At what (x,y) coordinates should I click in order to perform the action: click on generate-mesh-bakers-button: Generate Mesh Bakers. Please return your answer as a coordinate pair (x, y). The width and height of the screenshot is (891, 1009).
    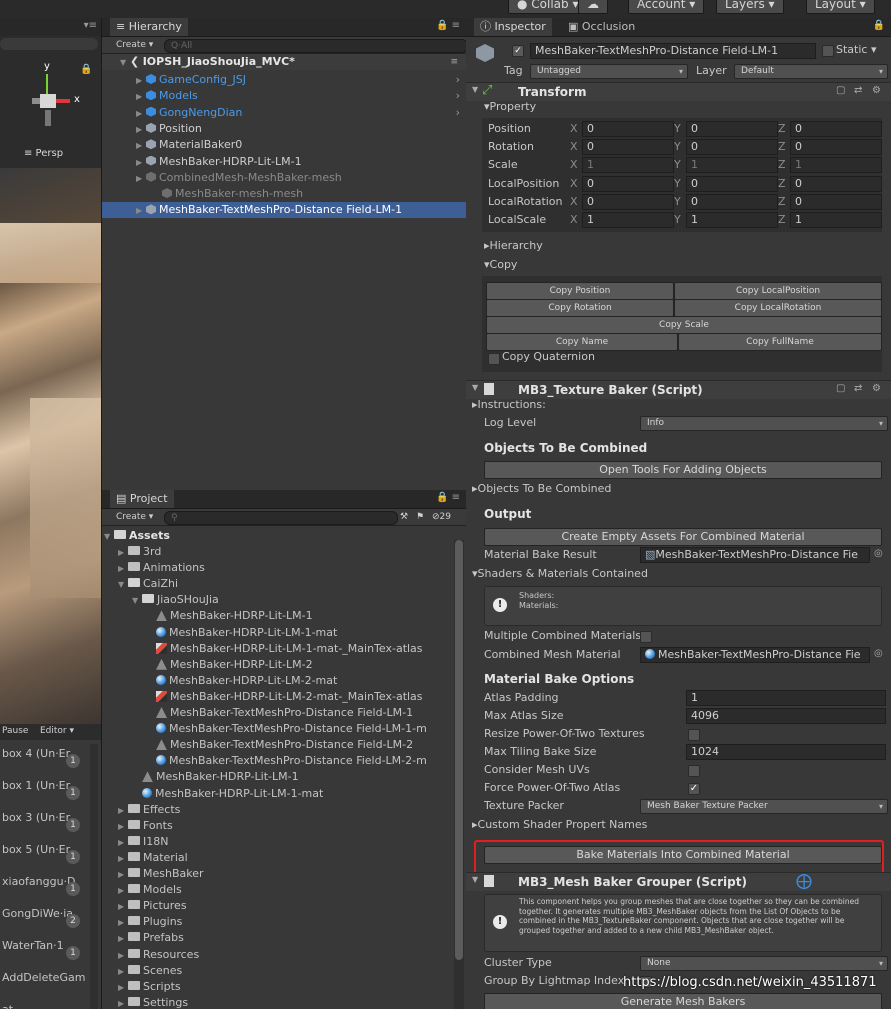
    Looking at the image, I should click on (683, 1001).